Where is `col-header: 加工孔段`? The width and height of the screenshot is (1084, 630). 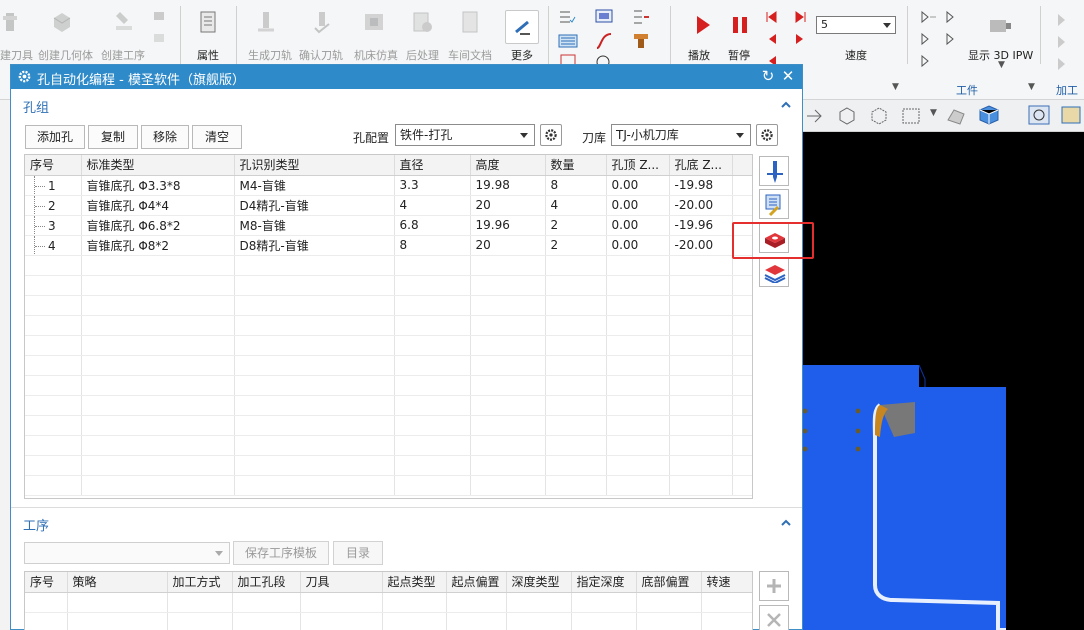 col-header: 加工孔段 is located at coordinates (266, 582).